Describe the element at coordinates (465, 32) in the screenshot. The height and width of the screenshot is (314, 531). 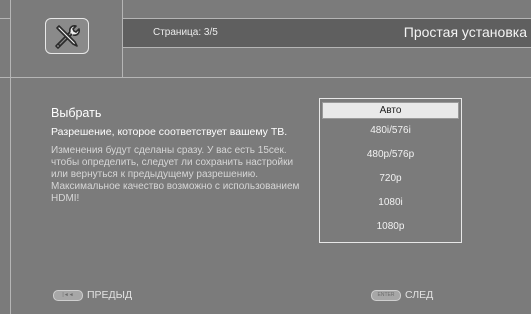
I see `screen-title: Простая установка` at that location.